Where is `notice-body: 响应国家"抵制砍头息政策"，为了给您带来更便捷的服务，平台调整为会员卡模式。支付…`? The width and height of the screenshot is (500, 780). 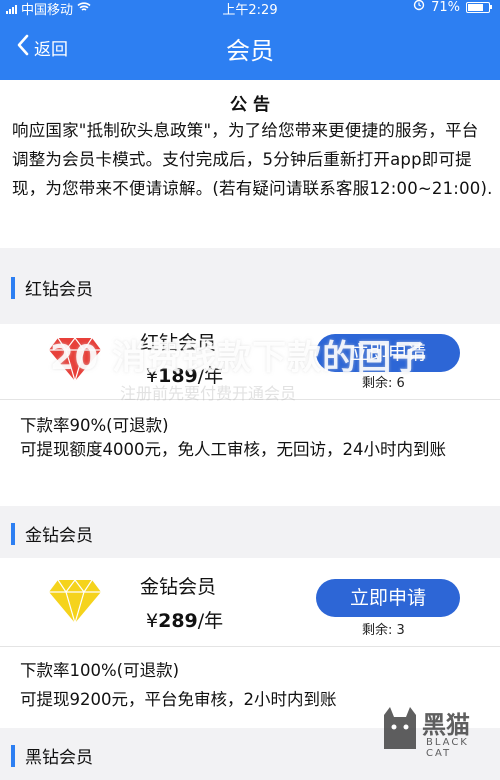
notice-body: 响应国家"抵制砍头息政策"，为了给您带来更便捷的服务，平台调整为会员卡模式。支付… is located at coordinates (252, 159).